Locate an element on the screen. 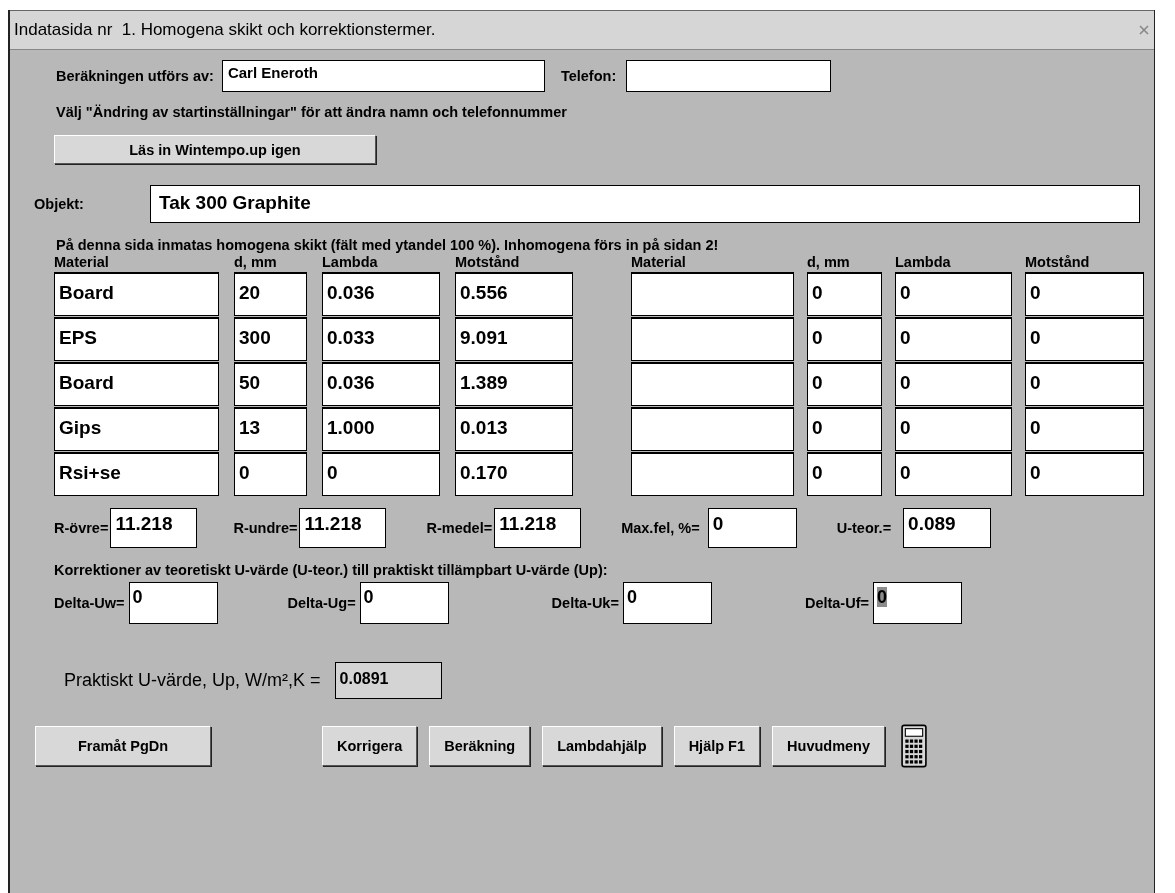 The width and height of the screenshot is (1175, 893). author-field: Carl Eneroth is located at coordinates (383, 76).